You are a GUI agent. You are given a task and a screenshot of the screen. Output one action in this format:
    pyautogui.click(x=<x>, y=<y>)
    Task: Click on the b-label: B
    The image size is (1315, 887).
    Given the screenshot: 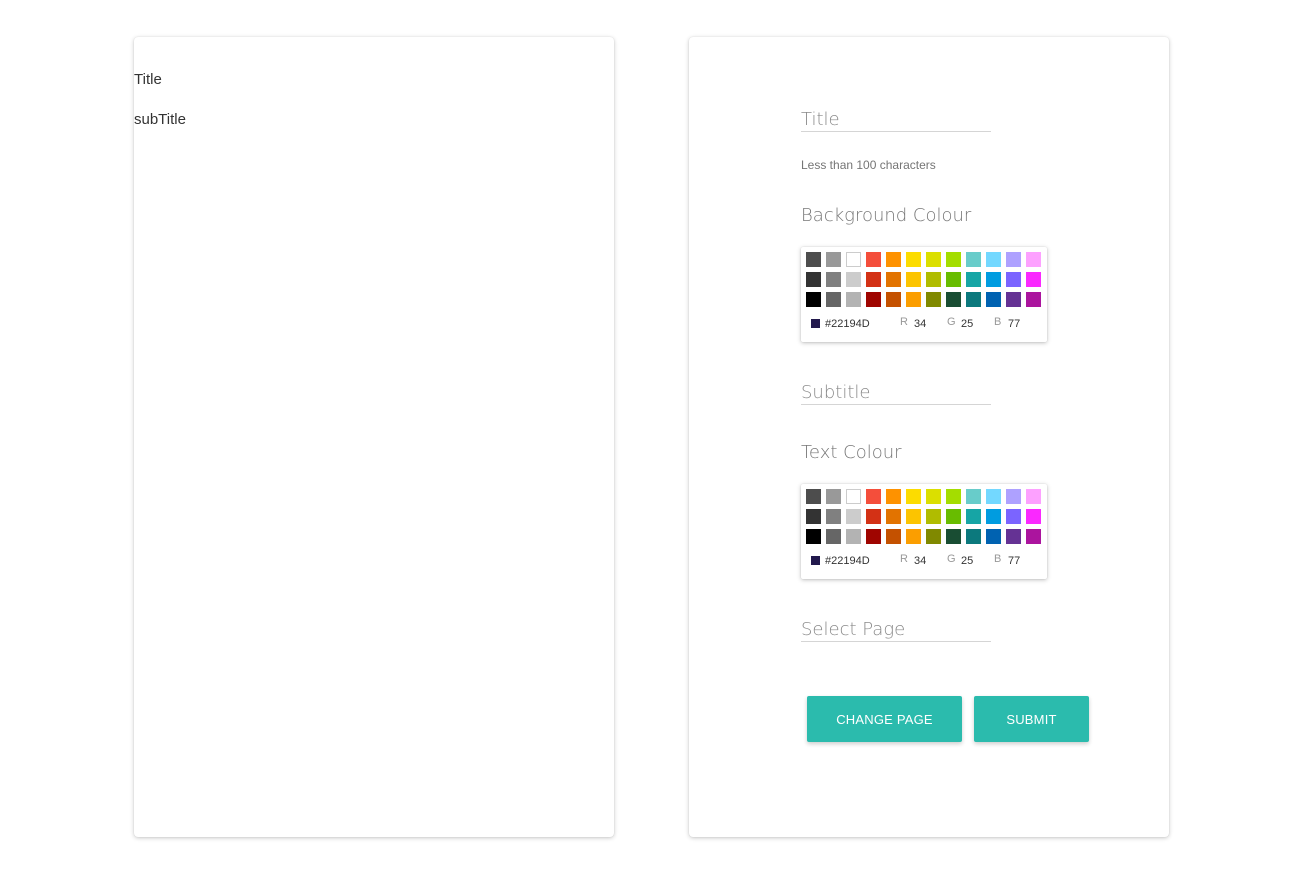 What is the action you would take?
    pyautogui.click(x=998, y=559)
    